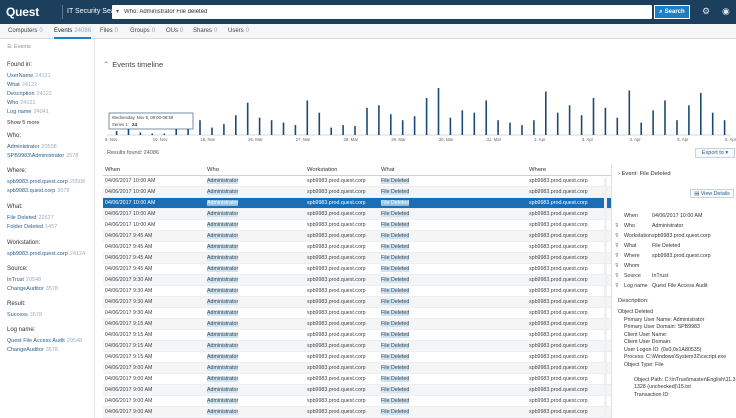  I want to click on col-when-header: When, so click(112, 170).